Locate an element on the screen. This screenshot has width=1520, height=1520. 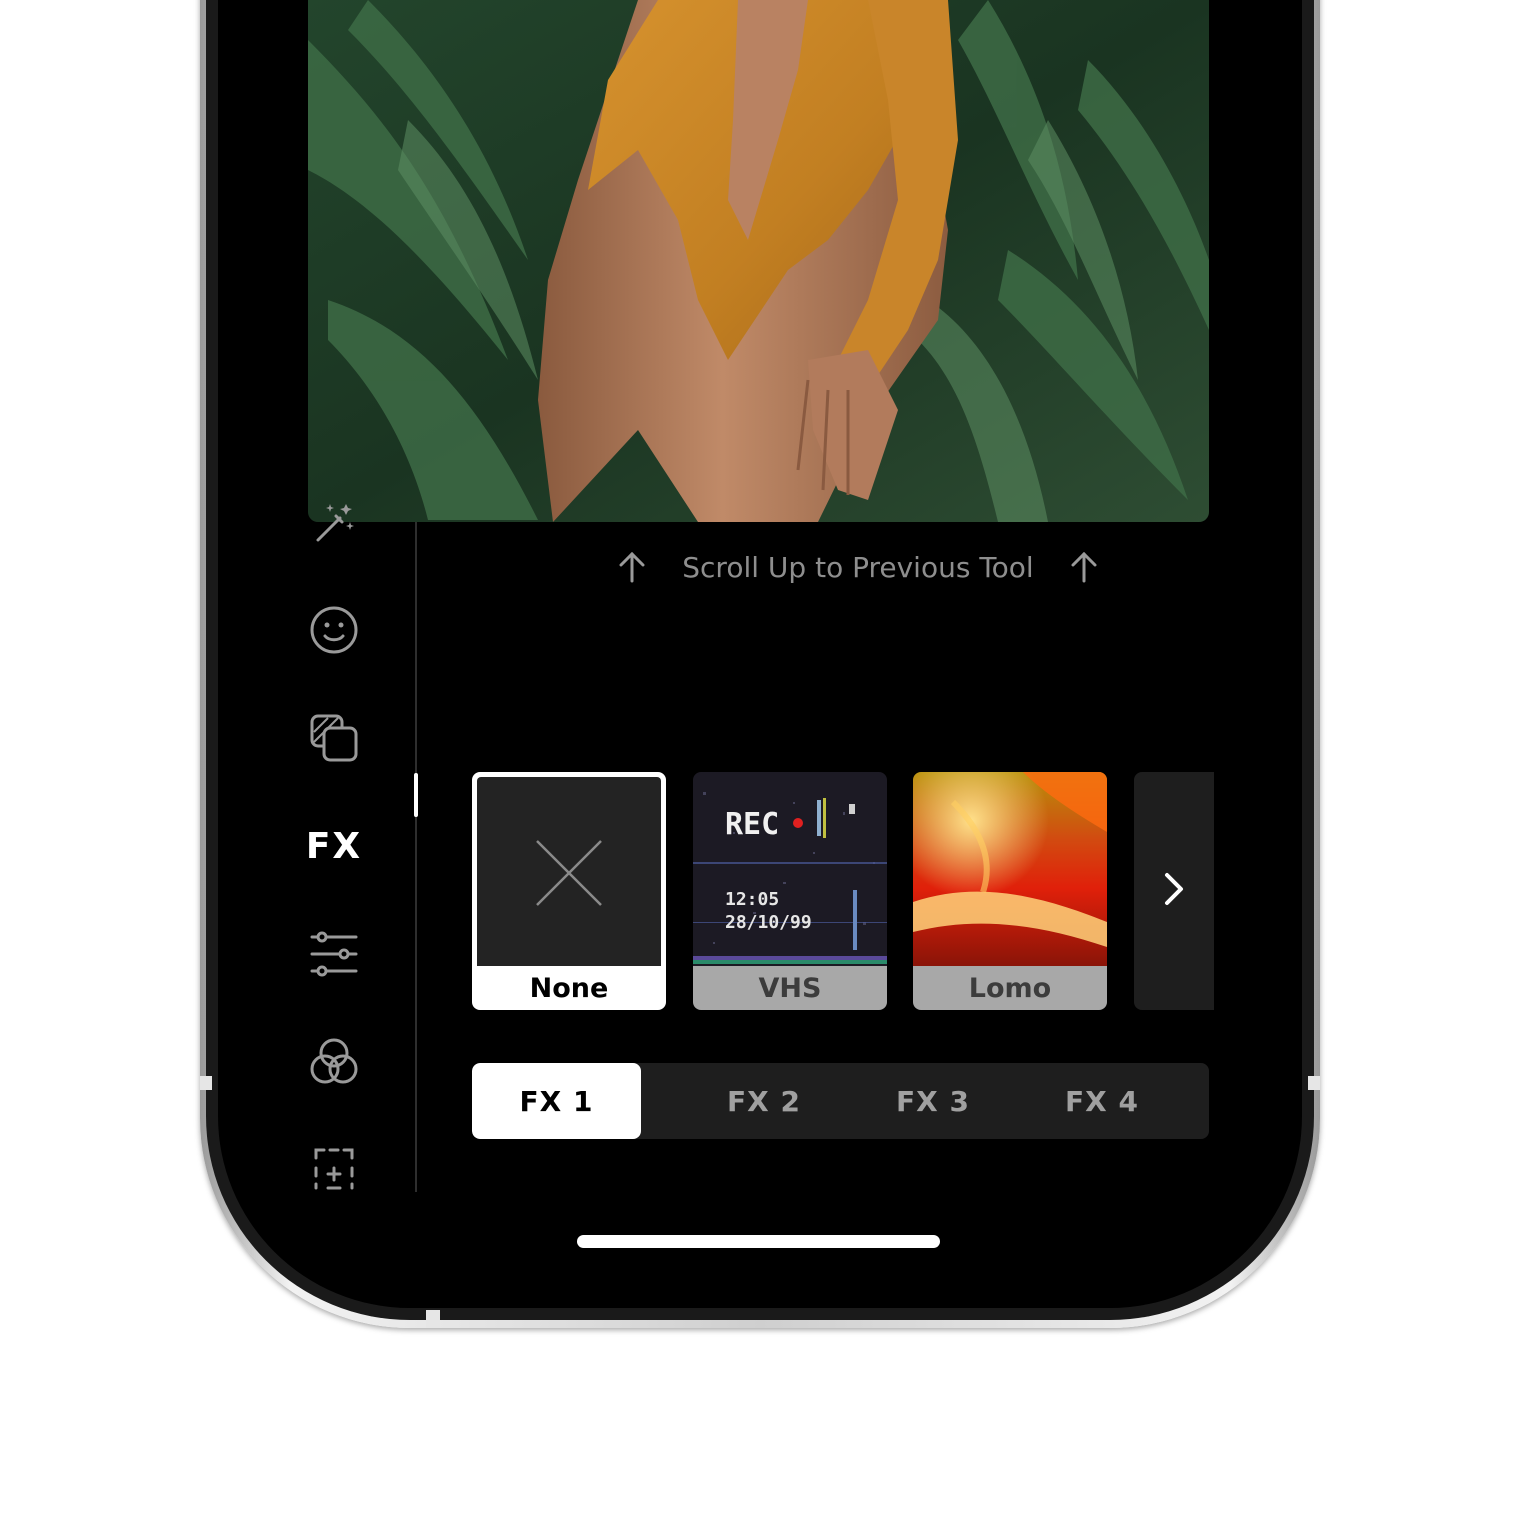
color-circles-icon is located at coordinates (334, 1062).